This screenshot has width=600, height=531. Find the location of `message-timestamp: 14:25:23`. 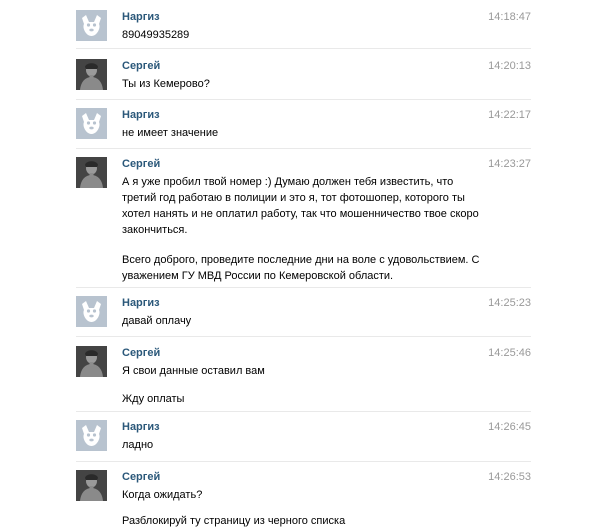

message-timestamp: 14:25:23 is located at coordinates (509, 303).